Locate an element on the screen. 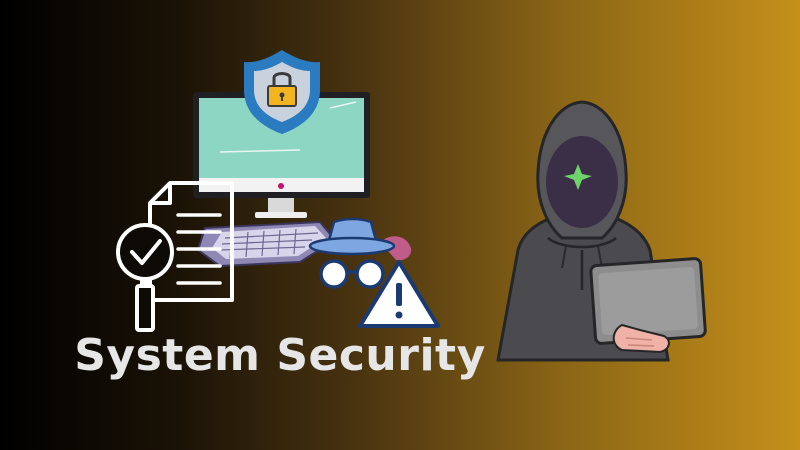 The image size is (800, 450). laptop-icon is located at coordinates (648, 305).